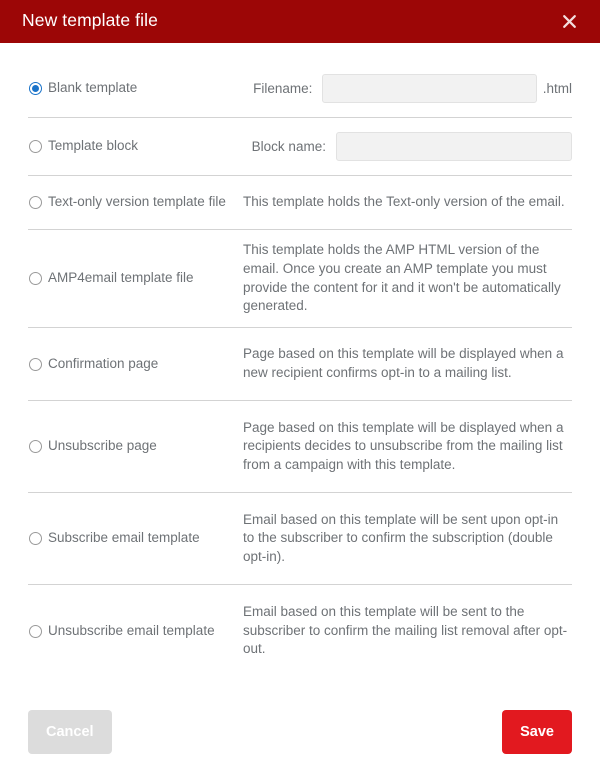 This screenshot has height=773, width=600. Describe the element at coordinates (537, 731) in the screenshot. I see `save-button: Save` at that location.